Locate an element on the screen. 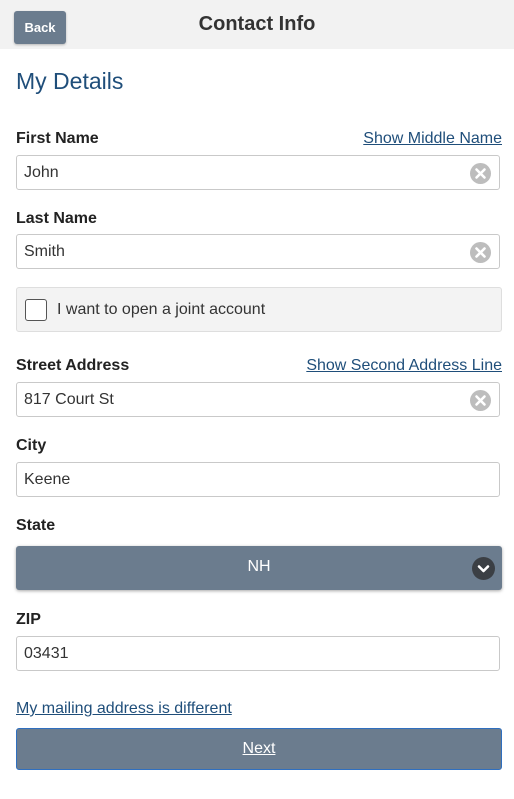 This screenshot has height=799, width=514. street-address-field: 817 Court St is located at coordinates (258, 399).